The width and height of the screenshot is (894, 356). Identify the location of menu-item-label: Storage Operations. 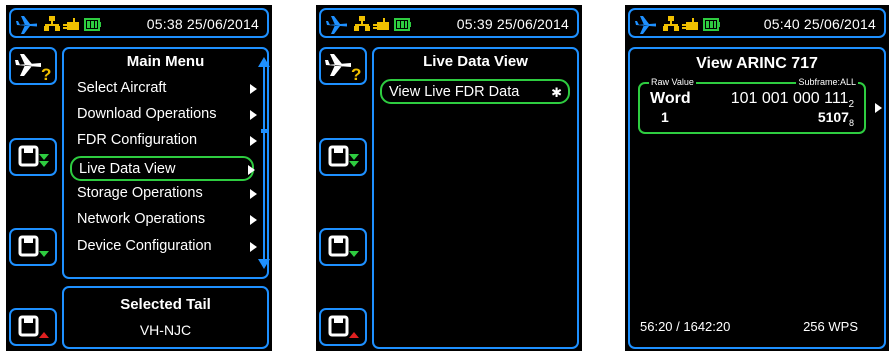
(140, 193).